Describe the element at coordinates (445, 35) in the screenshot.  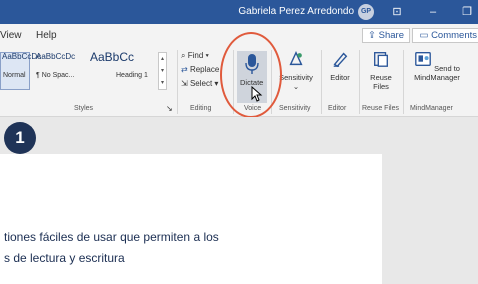
I see `comments-button: ▭ Comments` at that location.